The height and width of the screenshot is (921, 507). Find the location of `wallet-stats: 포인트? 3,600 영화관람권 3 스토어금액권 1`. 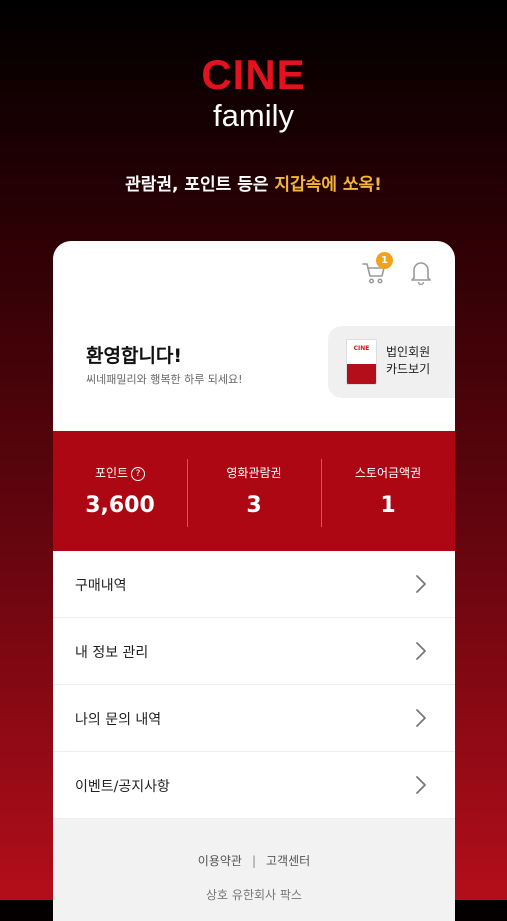

wallet-stats: 포인트? 3,600 영화관람권 3 스토어금액권 1 is located at coordinates (254, 491).